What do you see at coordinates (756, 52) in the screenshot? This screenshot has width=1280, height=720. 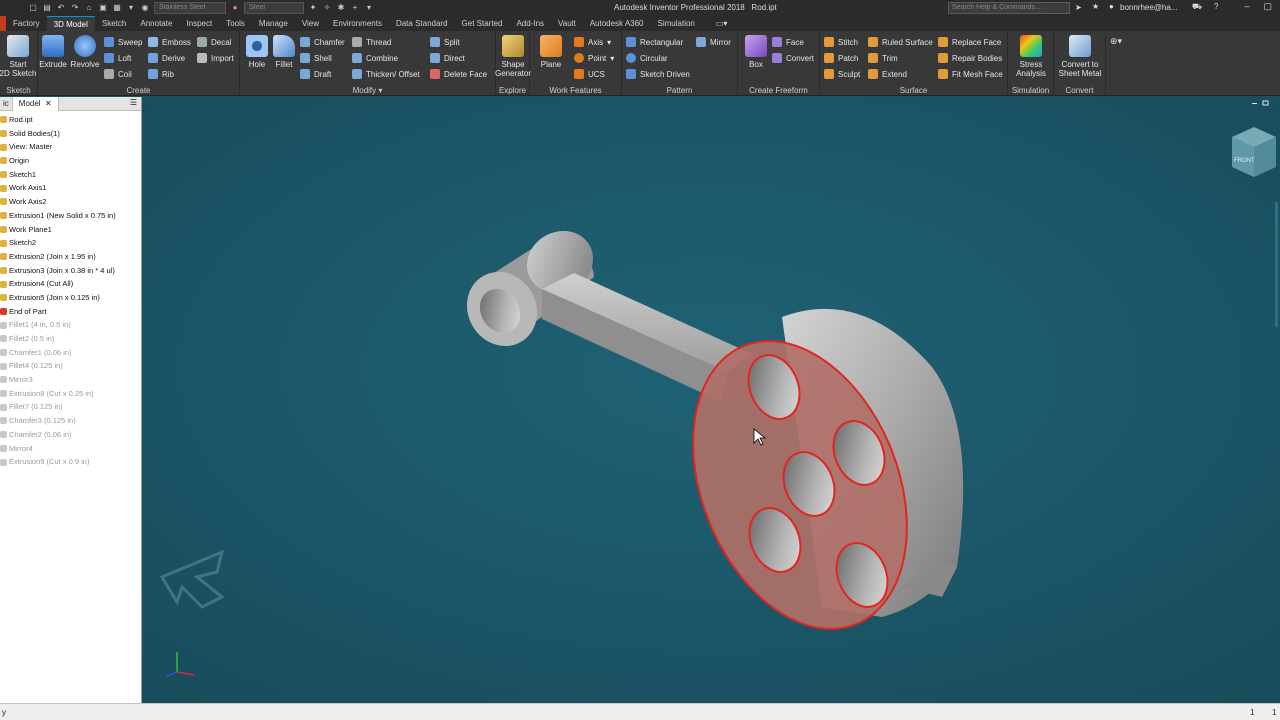 I see `box-button: Box` at bounding box center [756, 52].